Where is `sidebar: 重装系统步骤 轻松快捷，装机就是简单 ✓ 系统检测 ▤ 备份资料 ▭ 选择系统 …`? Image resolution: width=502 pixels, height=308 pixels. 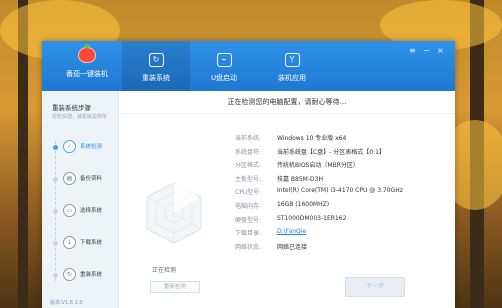 sidebar: 重装系统步骤 轻松快捷，装机就是简单 ✓ 系统检测 ▤ 备份资料 ▭ 选择系统 … is located at coordinates (80, 199).